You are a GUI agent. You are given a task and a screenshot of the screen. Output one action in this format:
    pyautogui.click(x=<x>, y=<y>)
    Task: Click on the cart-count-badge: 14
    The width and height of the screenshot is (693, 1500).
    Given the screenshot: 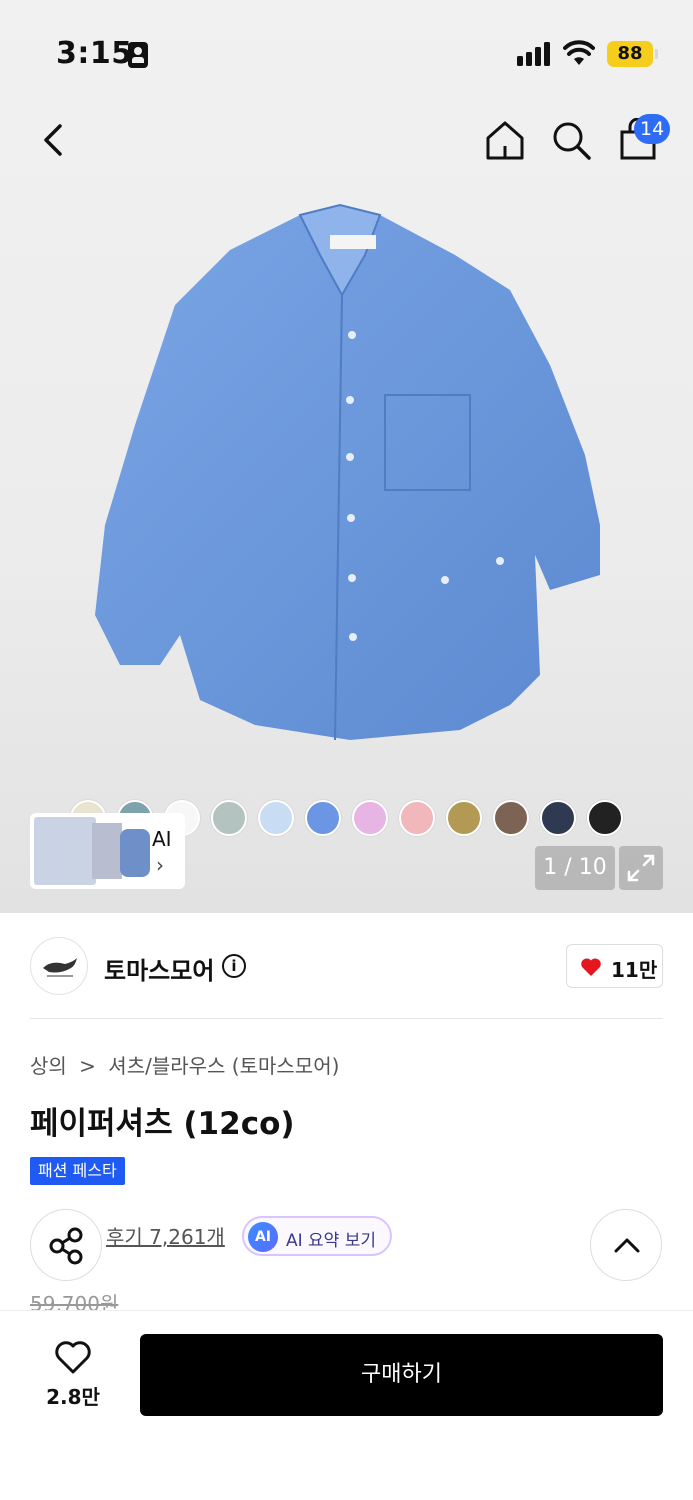 What is the action you would take?
    pyautogui.click(x=652, y=129)
    